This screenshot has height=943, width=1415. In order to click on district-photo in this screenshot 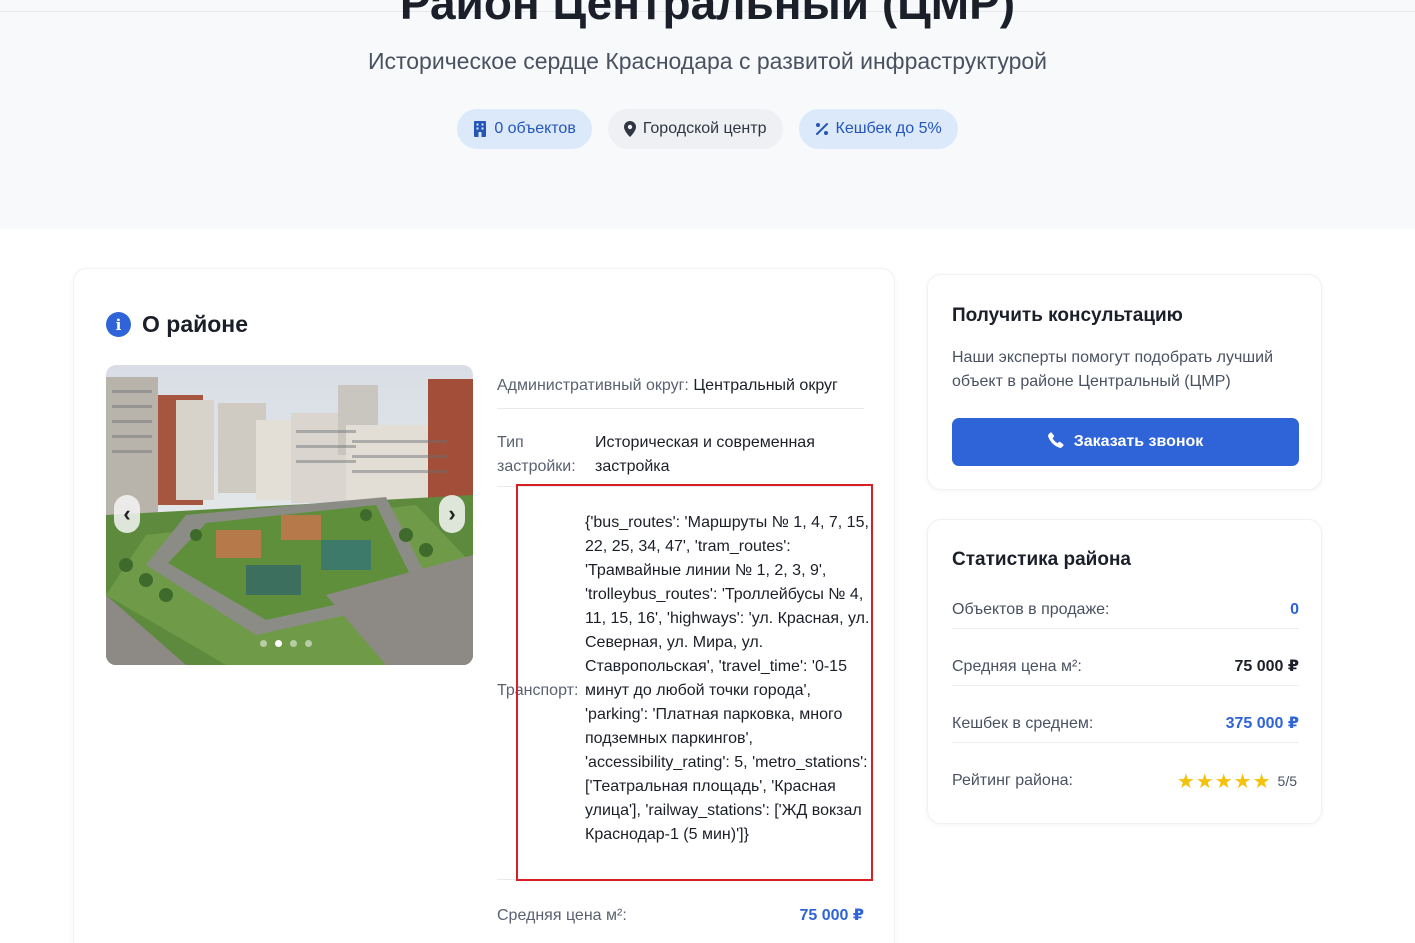, I will do `click(289, 515)`.